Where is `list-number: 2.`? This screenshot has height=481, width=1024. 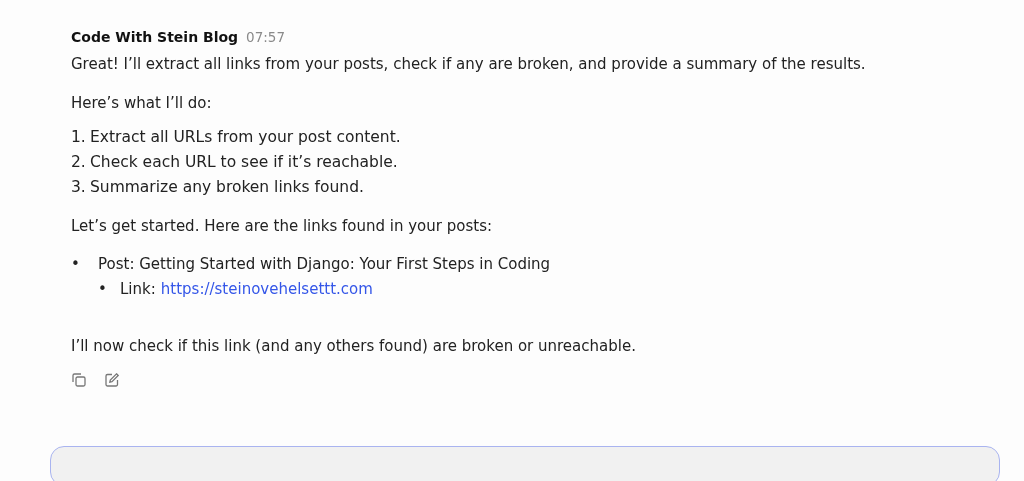 list-number: 2. is located at coordinates (79, 162).